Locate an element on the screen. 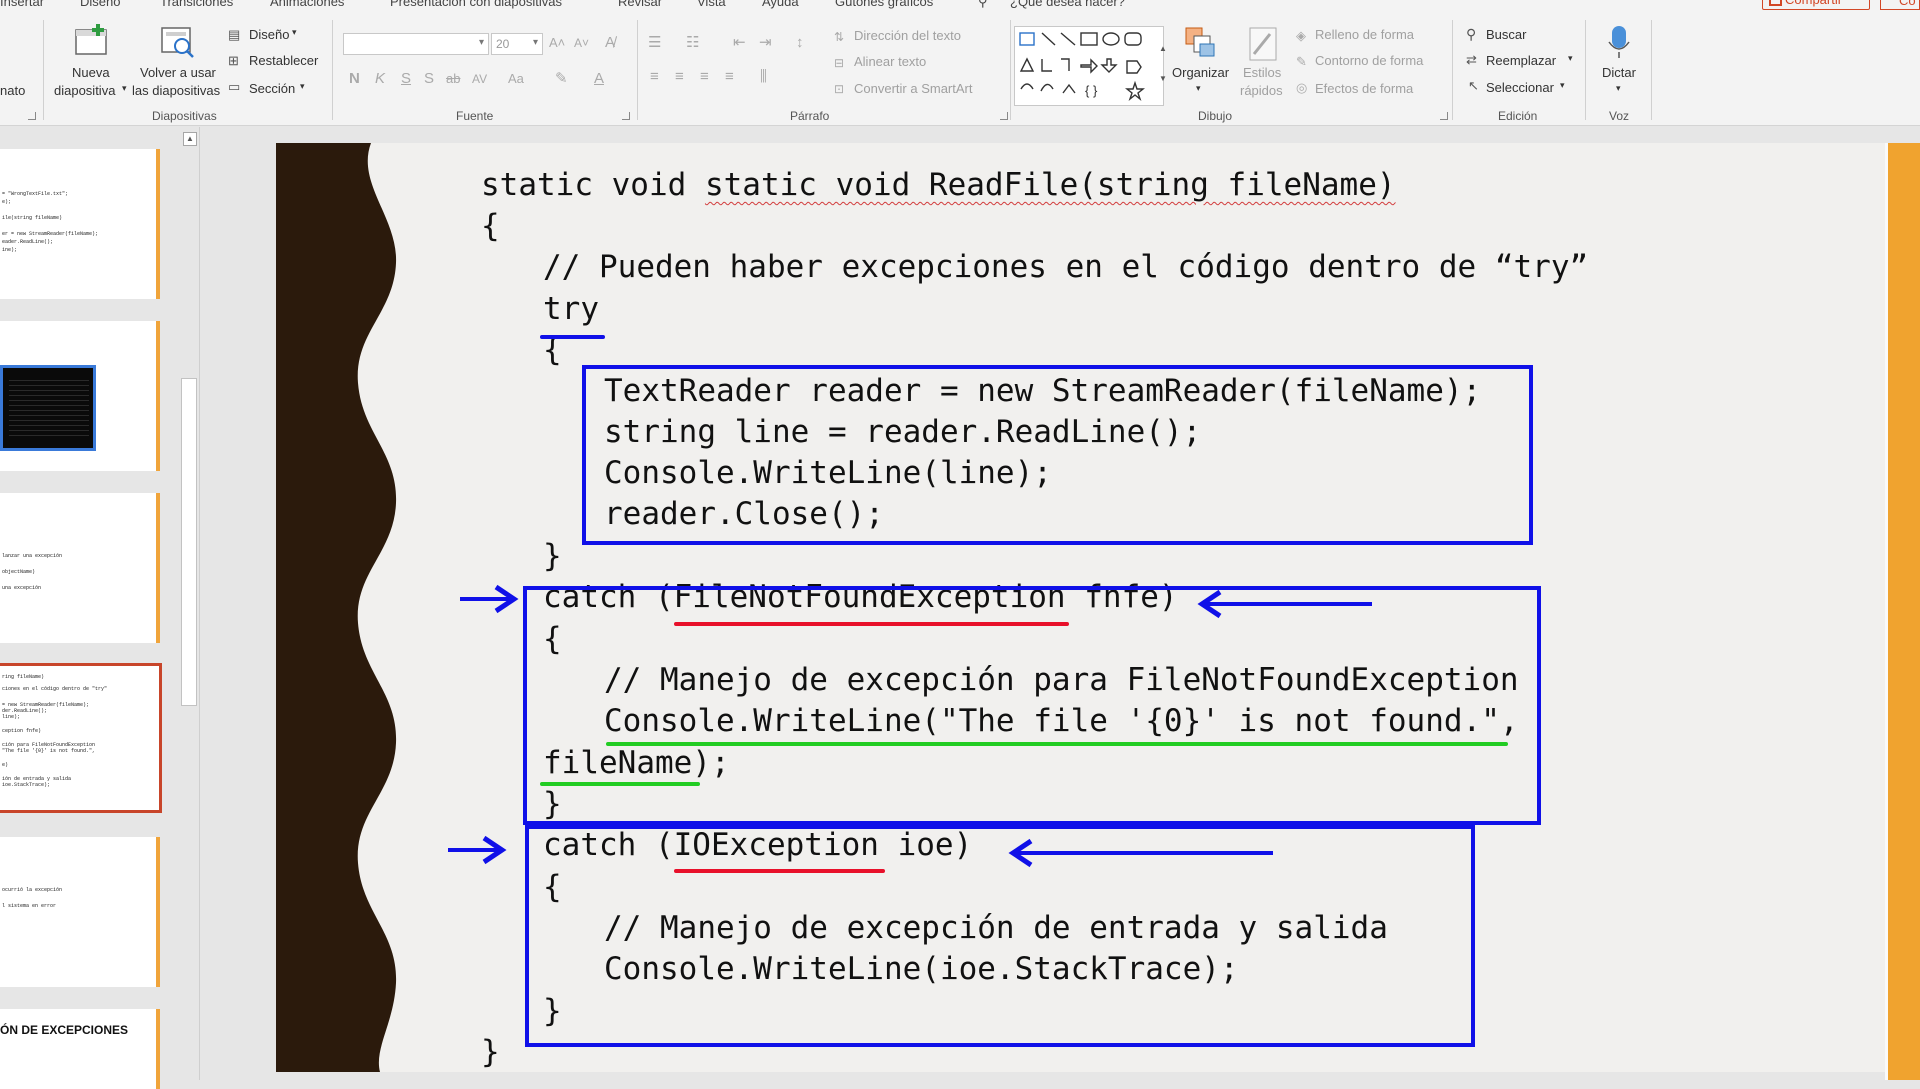 The height and width of the screenshot is (1089, 1920). line-spacing-icon: ↕ is located at coordinates (800, 43).